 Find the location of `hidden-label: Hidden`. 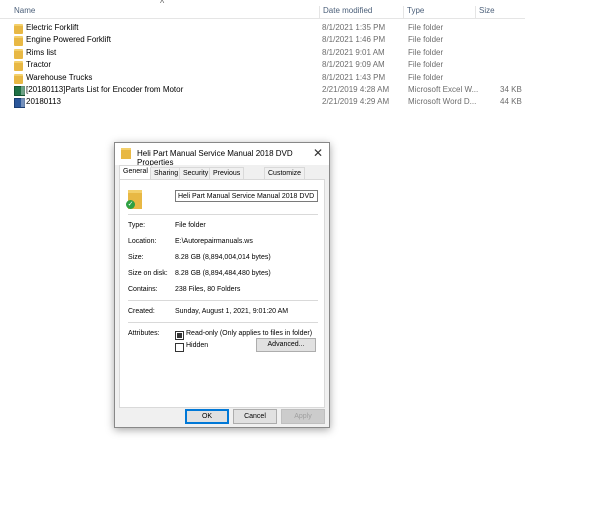

hidden-label: Hidden is located at coordinates (197, 345).